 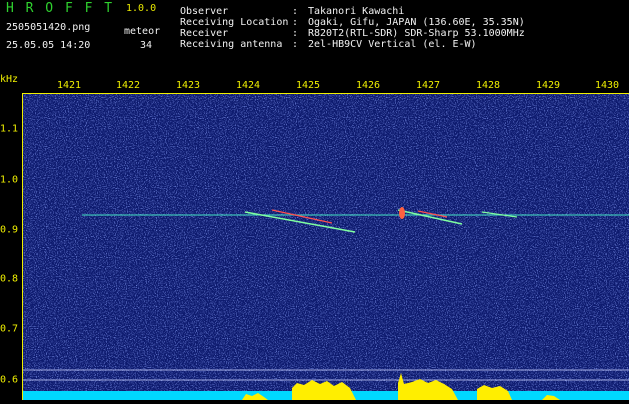 What do you see at coordinates (60, 8) in the screenshot?
I see `app-title: H R O F F T` at bounding box center [60, 8].